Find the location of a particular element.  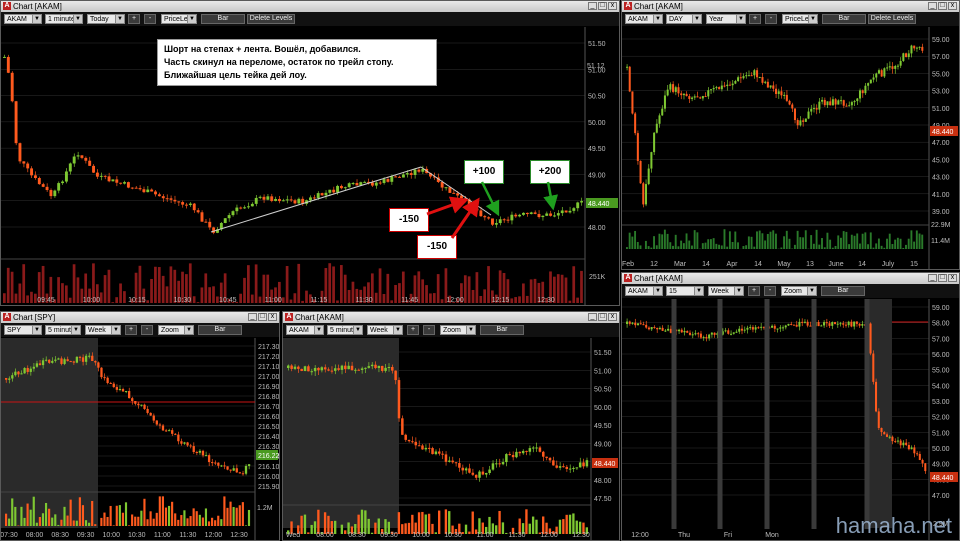

chevron-down-icon: ▼ is located at coordinates (812, 19).